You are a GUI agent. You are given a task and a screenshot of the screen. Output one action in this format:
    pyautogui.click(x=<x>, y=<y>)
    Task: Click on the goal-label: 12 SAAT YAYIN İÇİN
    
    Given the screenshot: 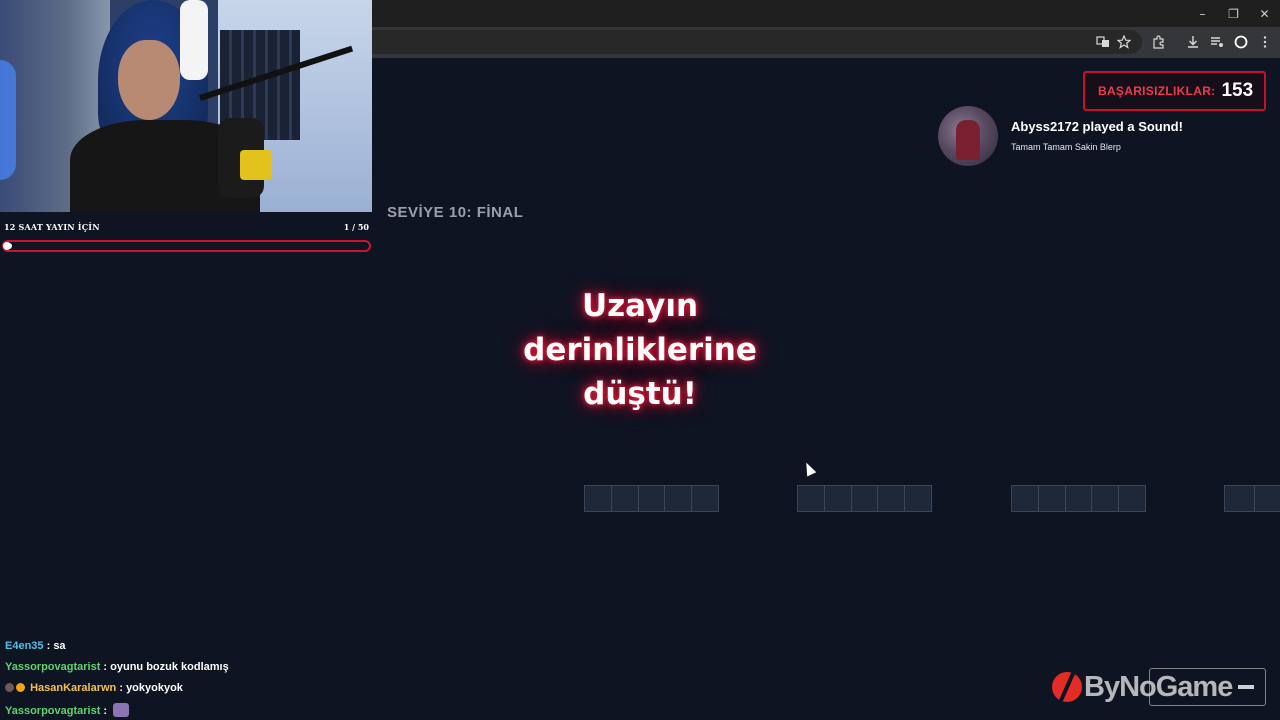 What is the action you would take?
    pyautogui.click(x=52, y=227)
    